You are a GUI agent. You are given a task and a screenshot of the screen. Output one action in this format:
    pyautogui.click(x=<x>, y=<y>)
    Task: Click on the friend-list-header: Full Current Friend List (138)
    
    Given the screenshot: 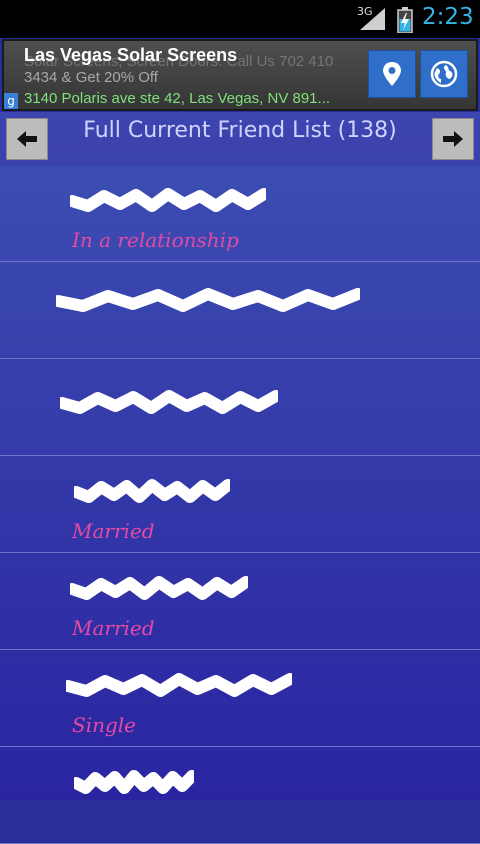 What is the action you would take?
    pyautogui.click(x=240, y=139)
    